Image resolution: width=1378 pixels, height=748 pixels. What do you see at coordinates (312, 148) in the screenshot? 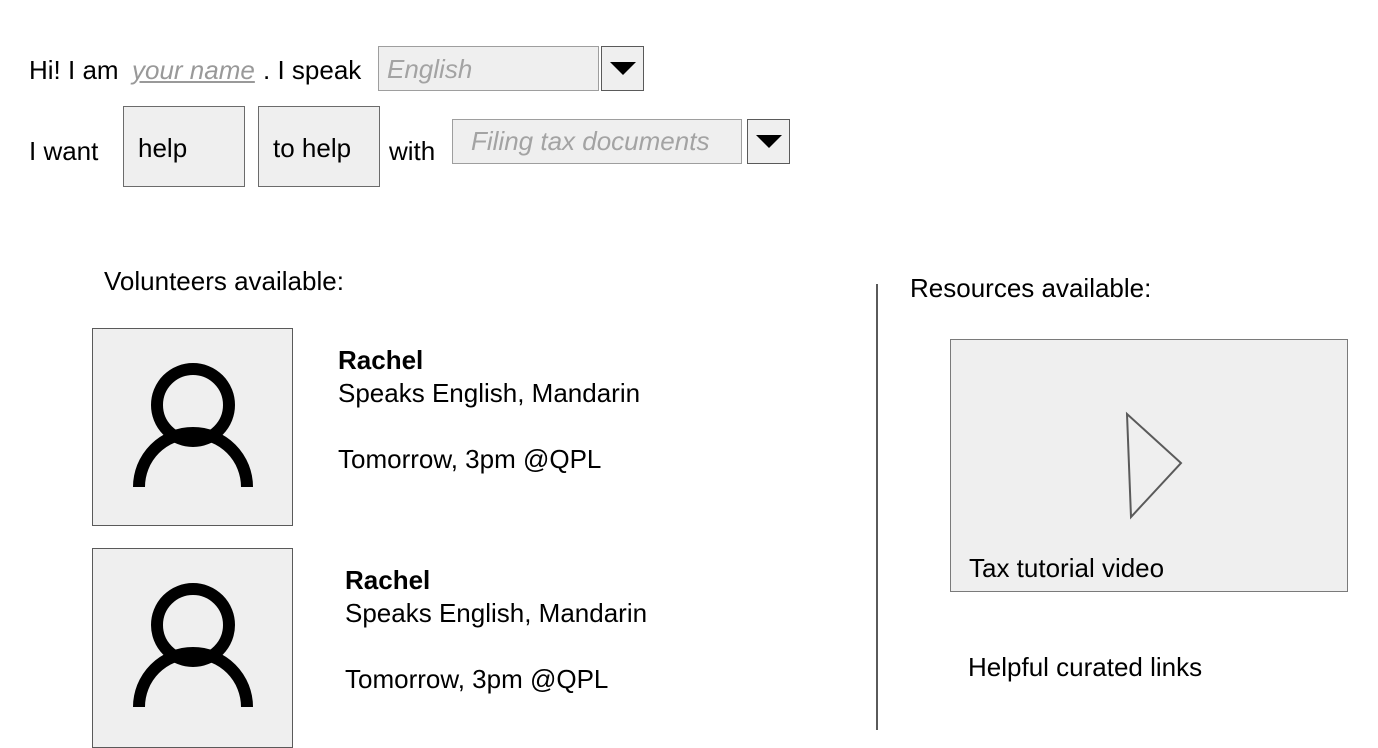
I see `to-help-button-label: to help` at bounding box center [312, 148].